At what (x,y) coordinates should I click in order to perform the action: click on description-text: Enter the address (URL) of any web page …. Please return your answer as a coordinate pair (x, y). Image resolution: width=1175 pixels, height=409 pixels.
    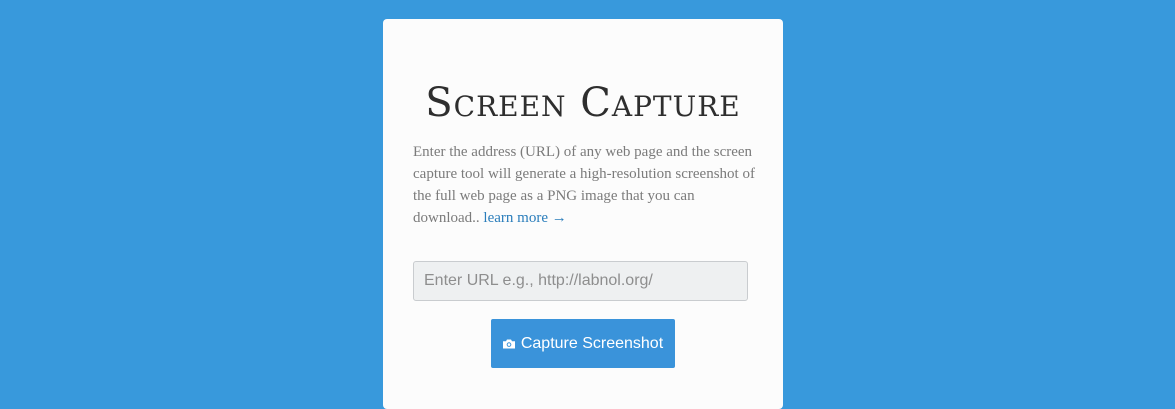
    Looking at the image, I should click on (585, 185).